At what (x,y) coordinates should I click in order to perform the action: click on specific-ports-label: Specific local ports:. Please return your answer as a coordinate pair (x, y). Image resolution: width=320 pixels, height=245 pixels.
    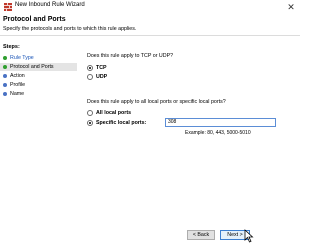
    Looking at the image, I should click on (121, 123).